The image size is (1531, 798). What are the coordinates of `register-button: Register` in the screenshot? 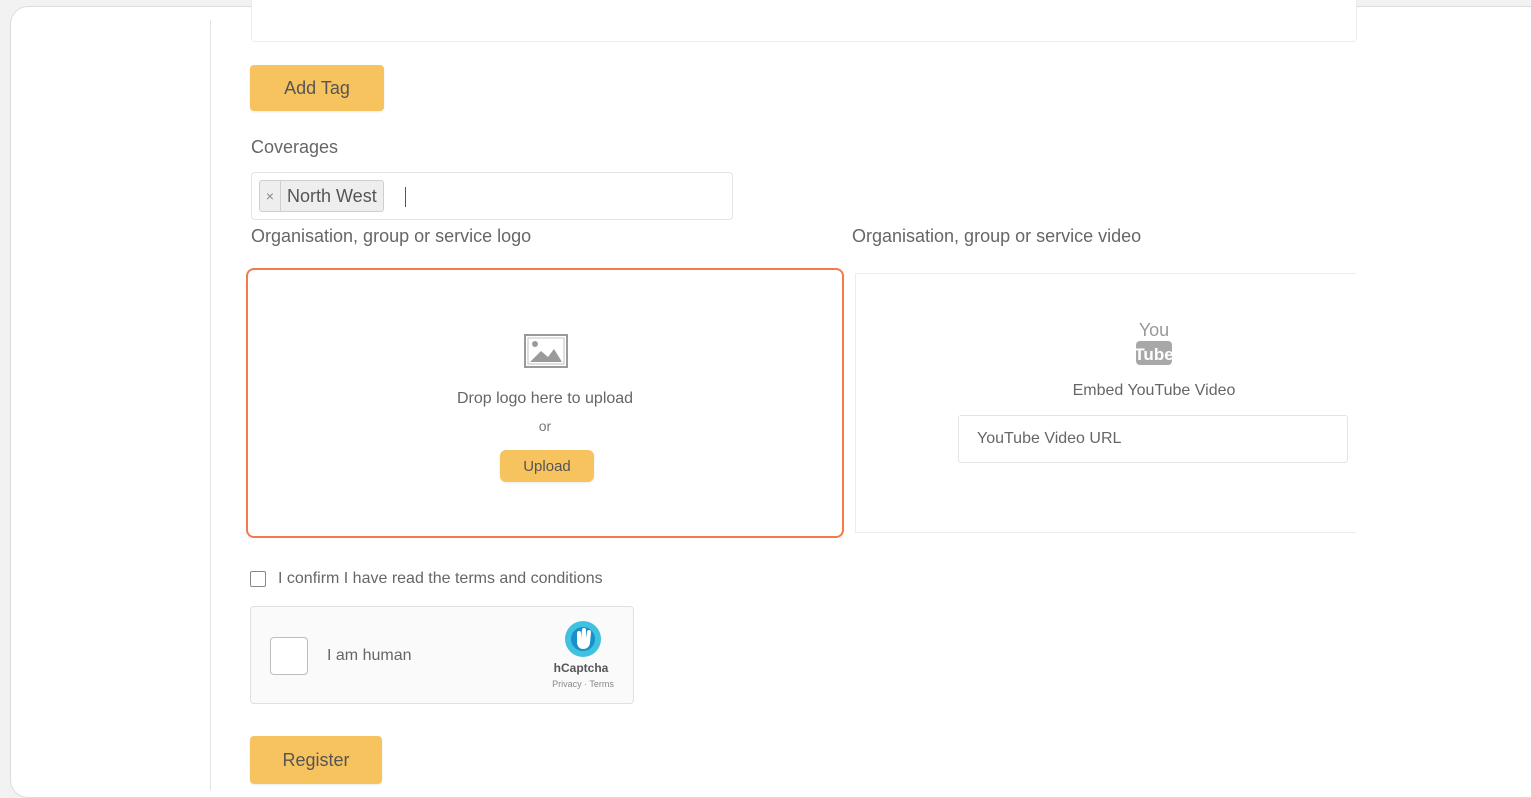 It's located at (316, 760).